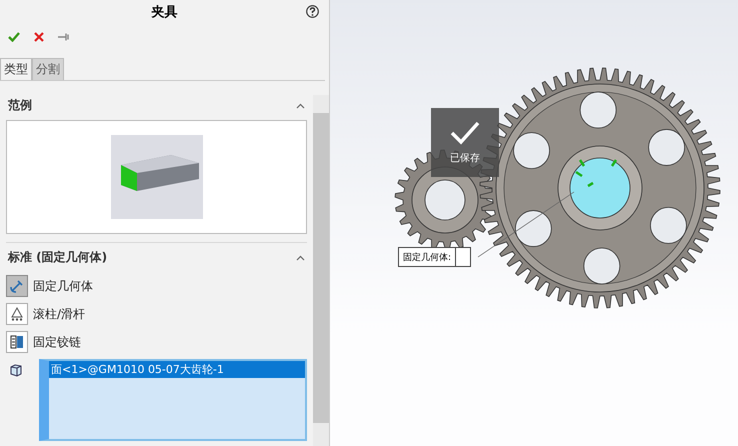 Image resolution: width=738 pixels, height=446 pixels. What do you see at coordinates (17, 314) in the screenshot?
I see `roller-icon` at bounding box center [17, 314].